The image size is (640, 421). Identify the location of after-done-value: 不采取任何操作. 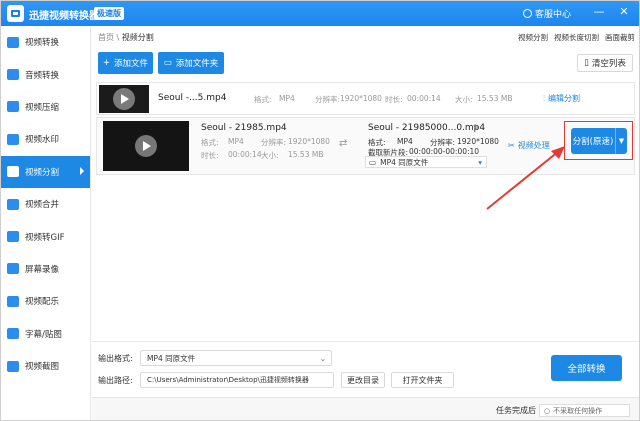
(577, 411).